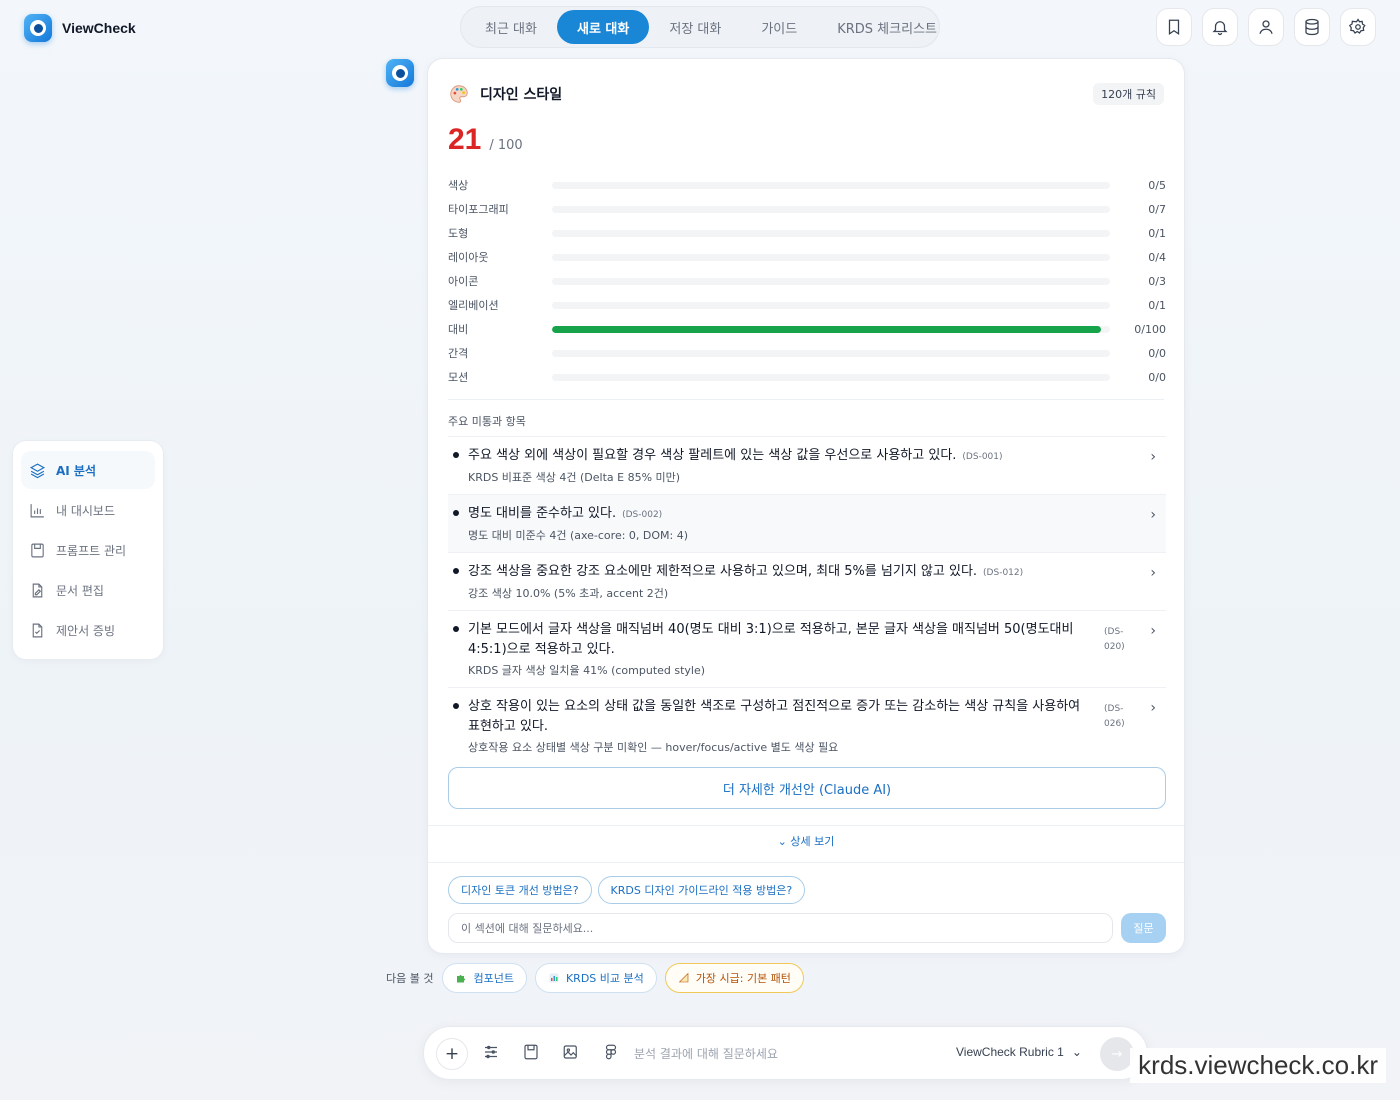 This screenshot has height=1100, width=1400. I want to click on sidebar-item-label: 내 대시보드, so click(86, 510).